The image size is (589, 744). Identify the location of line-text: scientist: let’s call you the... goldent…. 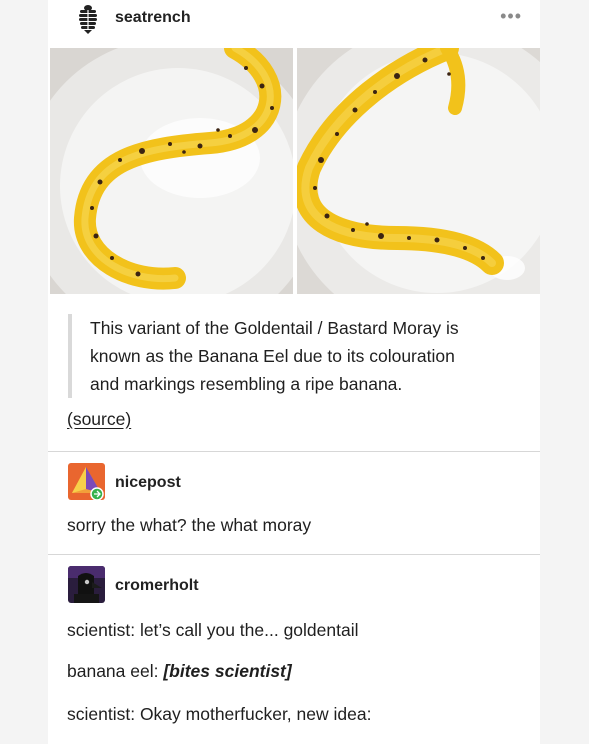
(213, 630).